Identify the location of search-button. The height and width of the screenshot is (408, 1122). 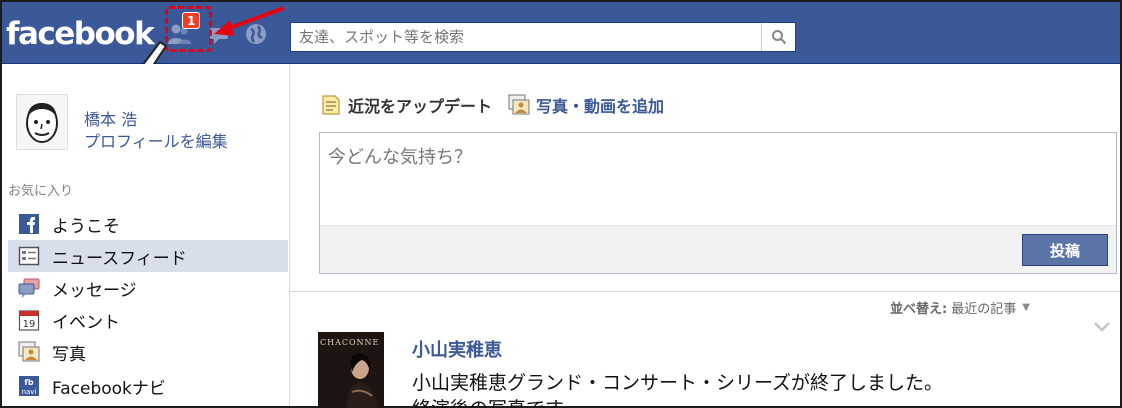
(778, 37).